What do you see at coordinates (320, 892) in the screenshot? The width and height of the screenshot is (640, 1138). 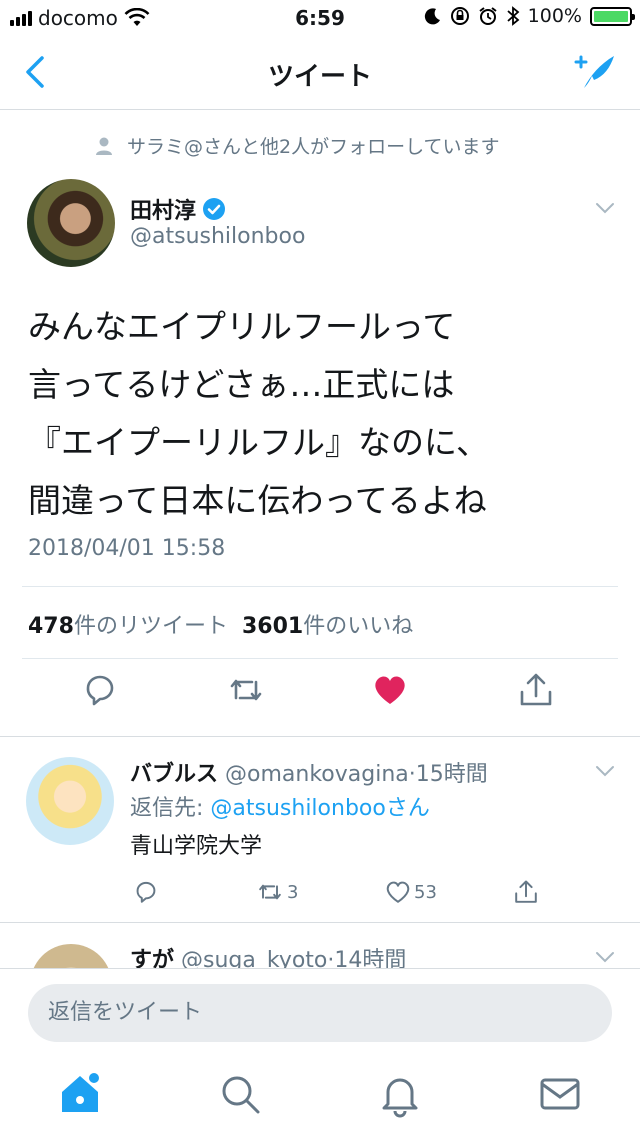 I see `reply-actions: 3 53` at bounding box center [320, 892].